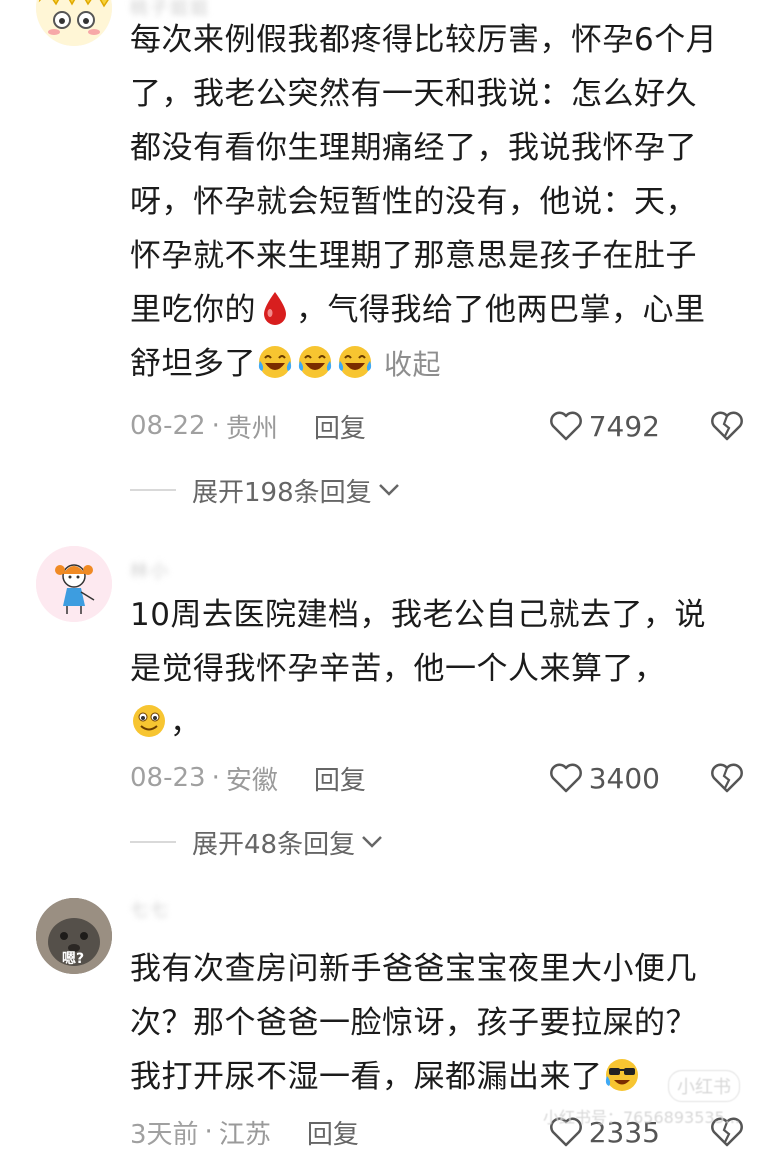 The image size is (780, 1154). I want to click on comment-line: 舒坦多了 收起, so click(435, 364).